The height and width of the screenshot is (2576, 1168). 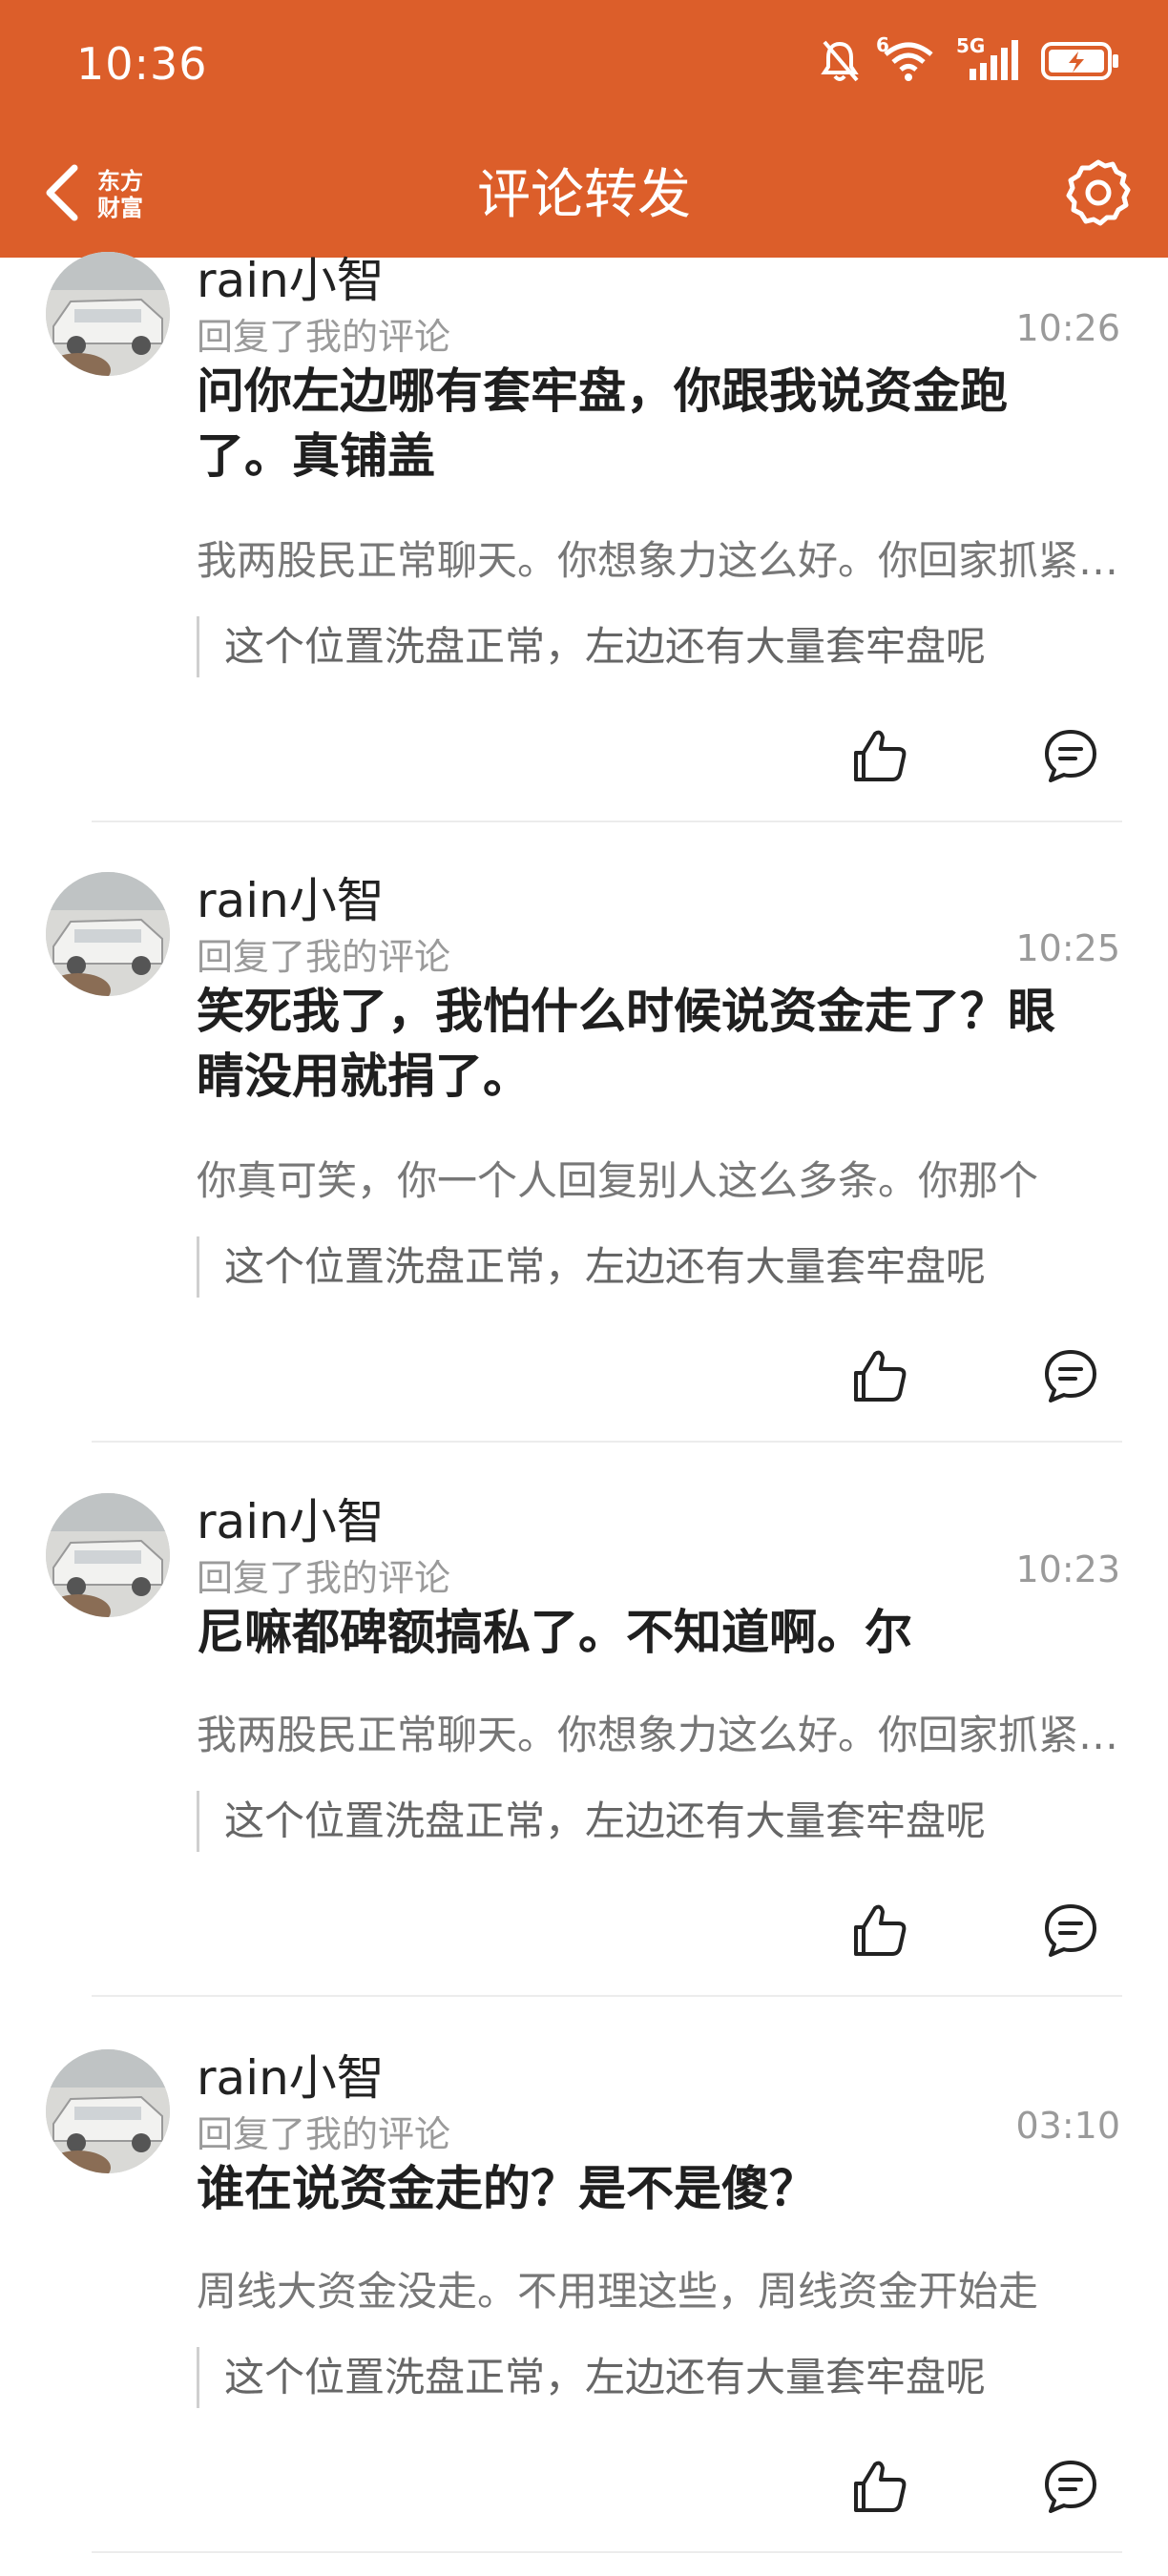 What do you see at coordinates (840, 61) in the screenshot?
I see `mute-bell-icon` at bounding box center [840, 61].